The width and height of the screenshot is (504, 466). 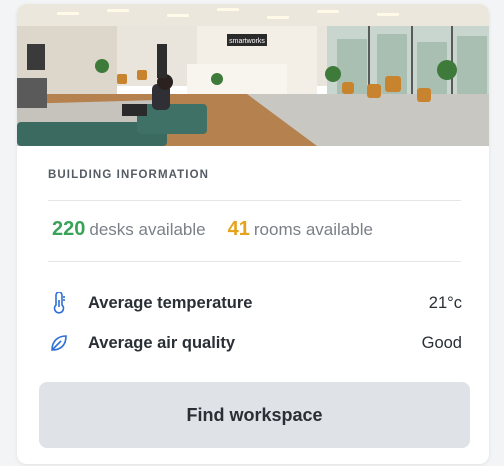 I want to click on temperature-value: 21°c, so click(x=445, y=302).